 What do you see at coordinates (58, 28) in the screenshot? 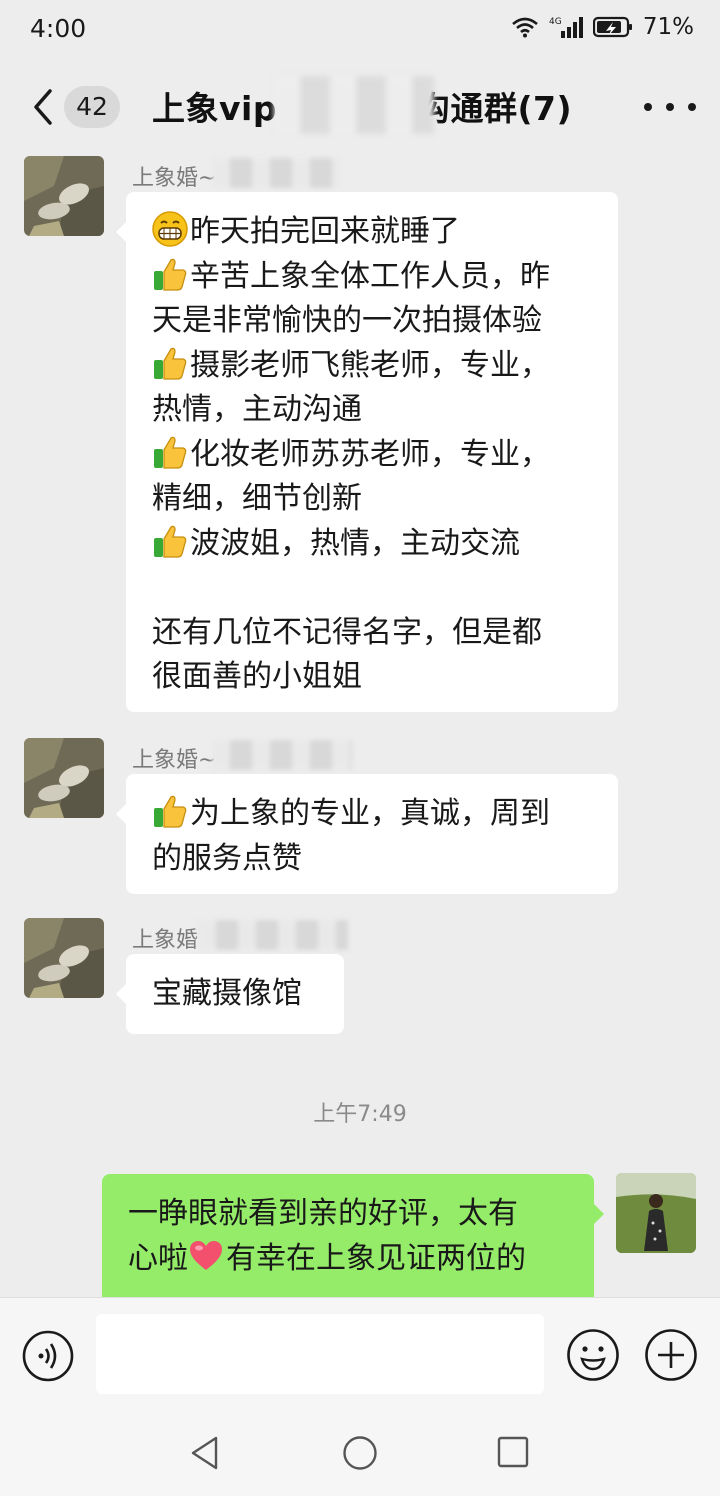
I see `status-time: 4:00` at bounding box center [58, 28].